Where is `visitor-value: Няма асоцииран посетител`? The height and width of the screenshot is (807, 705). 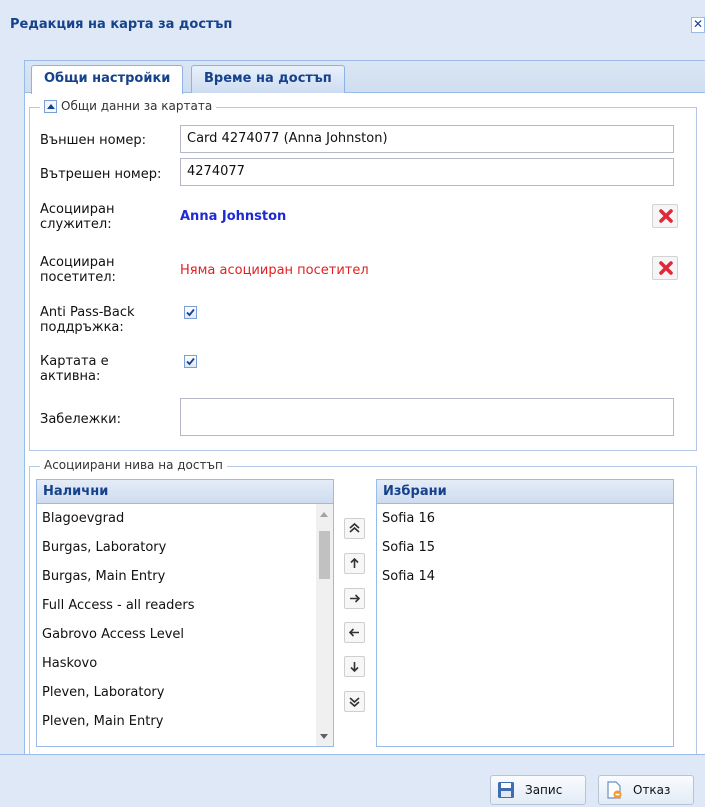 visitor-value: Няма асоцииран посетител is located at coordinates (274, 270).